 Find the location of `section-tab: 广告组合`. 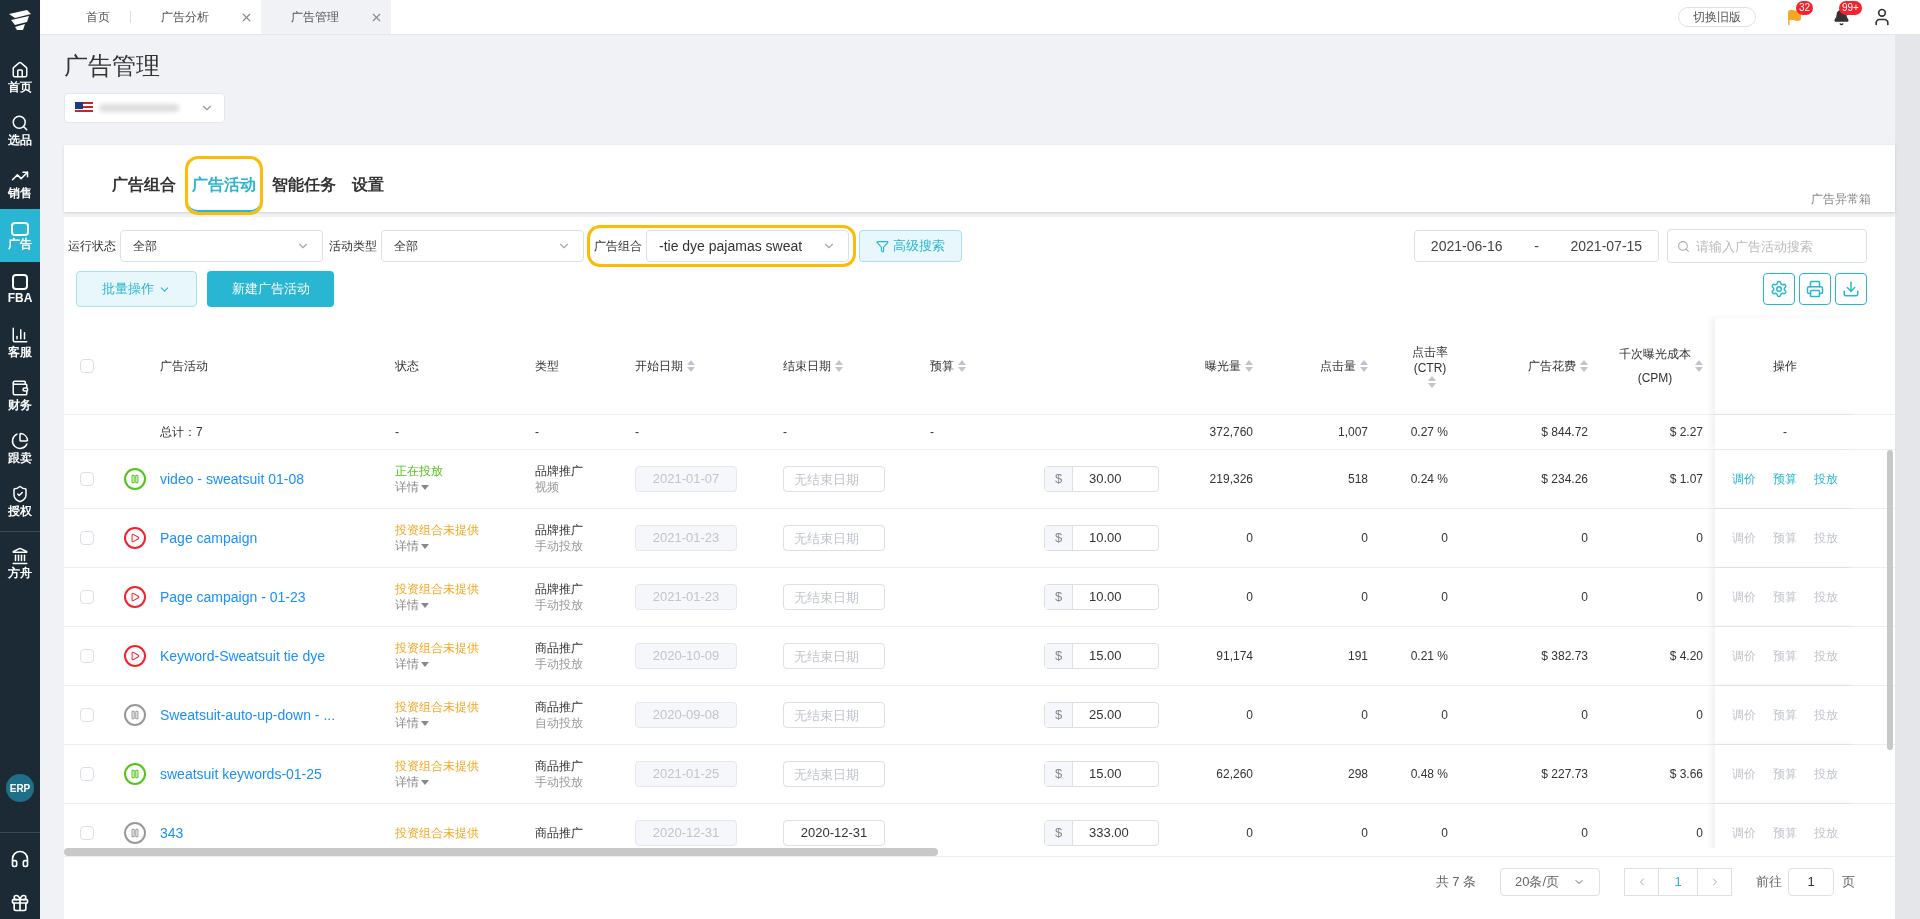

section-tab: 广告组合 is located at coordinates (144, 185).